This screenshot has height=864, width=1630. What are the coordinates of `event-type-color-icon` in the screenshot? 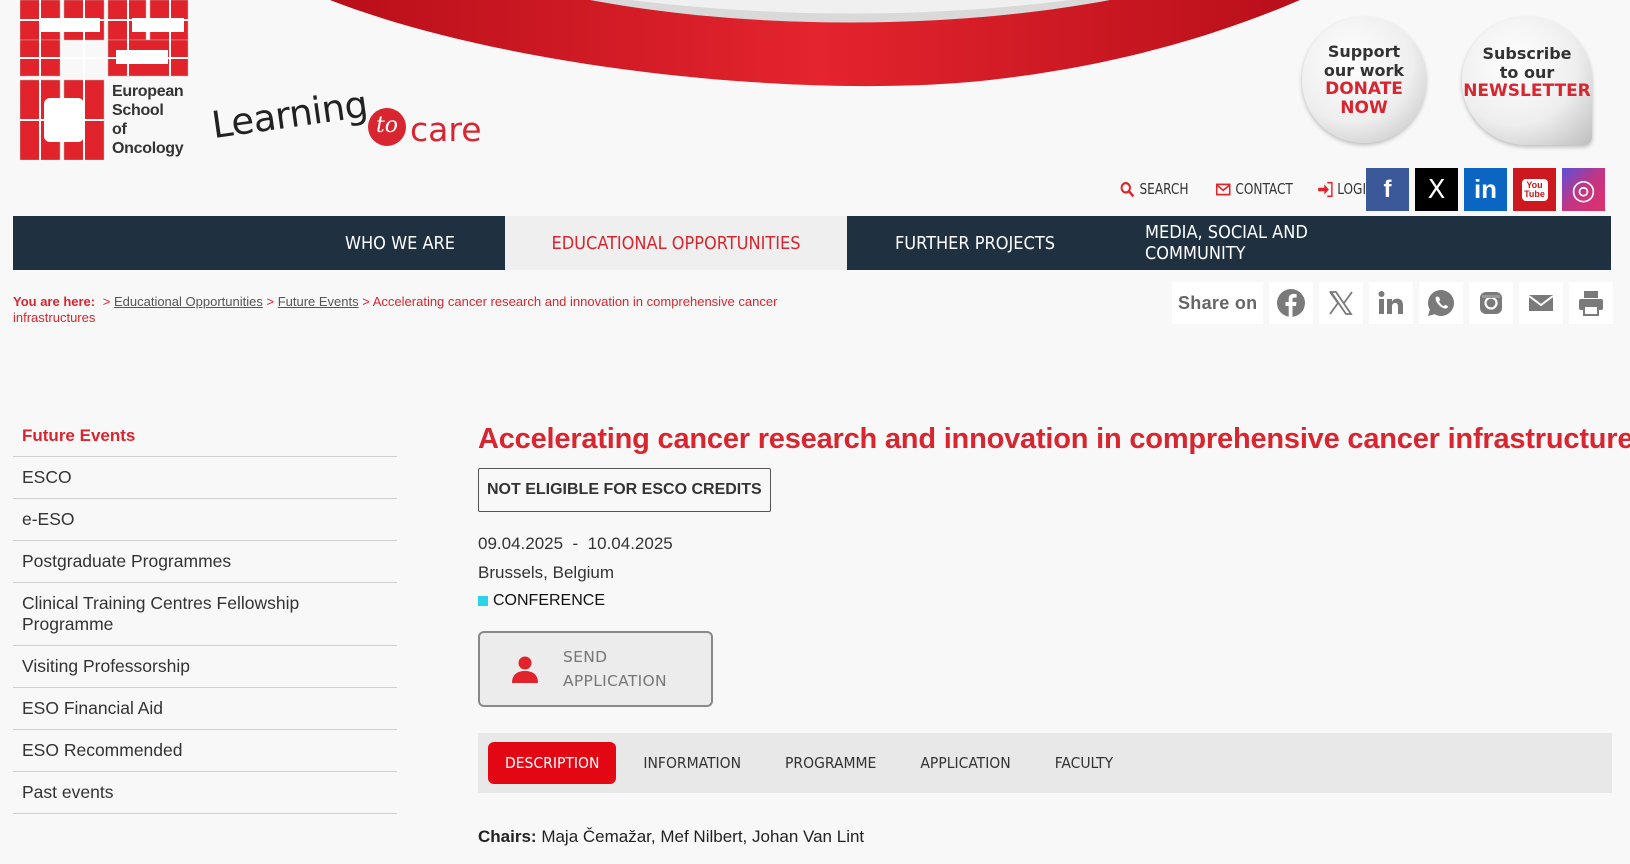 It's located at (483, 601).